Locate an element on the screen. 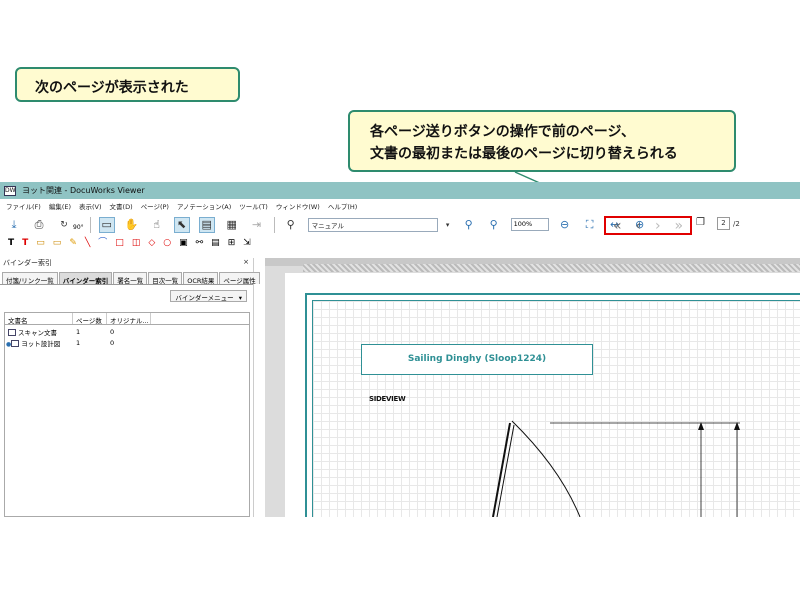 This screenshot has width=800, height=600. column-header-name: 文書名 is located at coordinates (39, 319).